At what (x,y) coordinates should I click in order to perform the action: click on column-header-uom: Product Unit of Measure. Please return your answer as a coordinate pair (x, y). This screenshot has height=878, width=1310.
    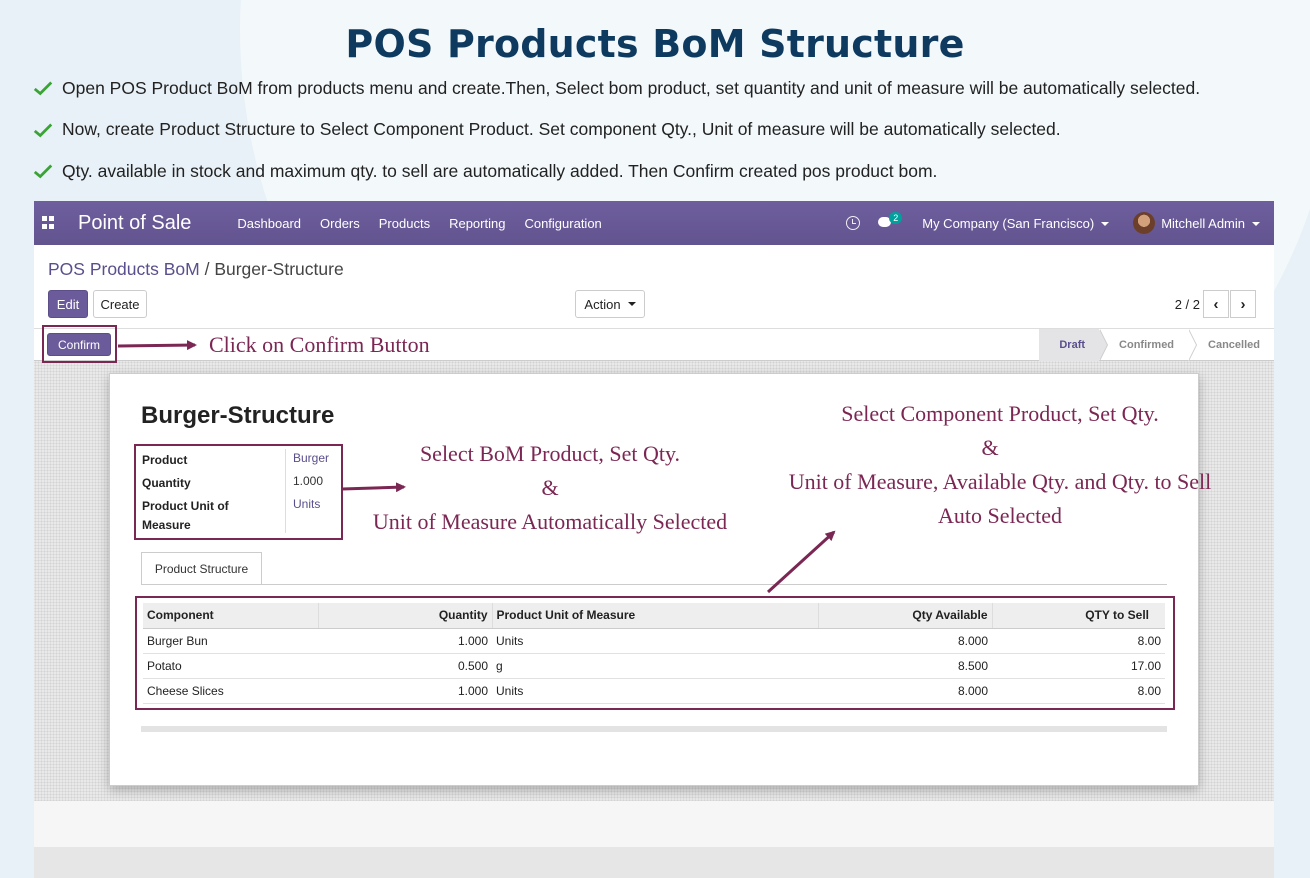
    Looking at the image, I should click on (654, 616).